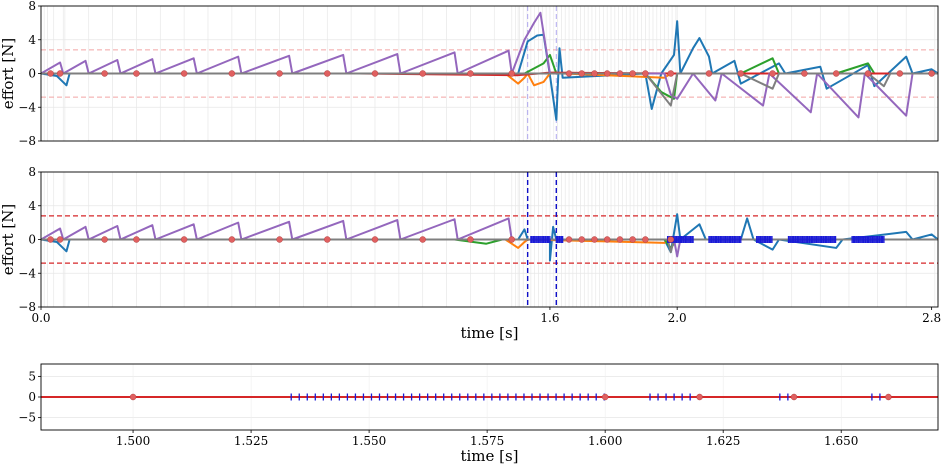 The image size is (941, 473). What do you see at coordinates (369, 441) in the screenshot?
I see `x-tick-label: 1.550` at bounding box center [369, 441].